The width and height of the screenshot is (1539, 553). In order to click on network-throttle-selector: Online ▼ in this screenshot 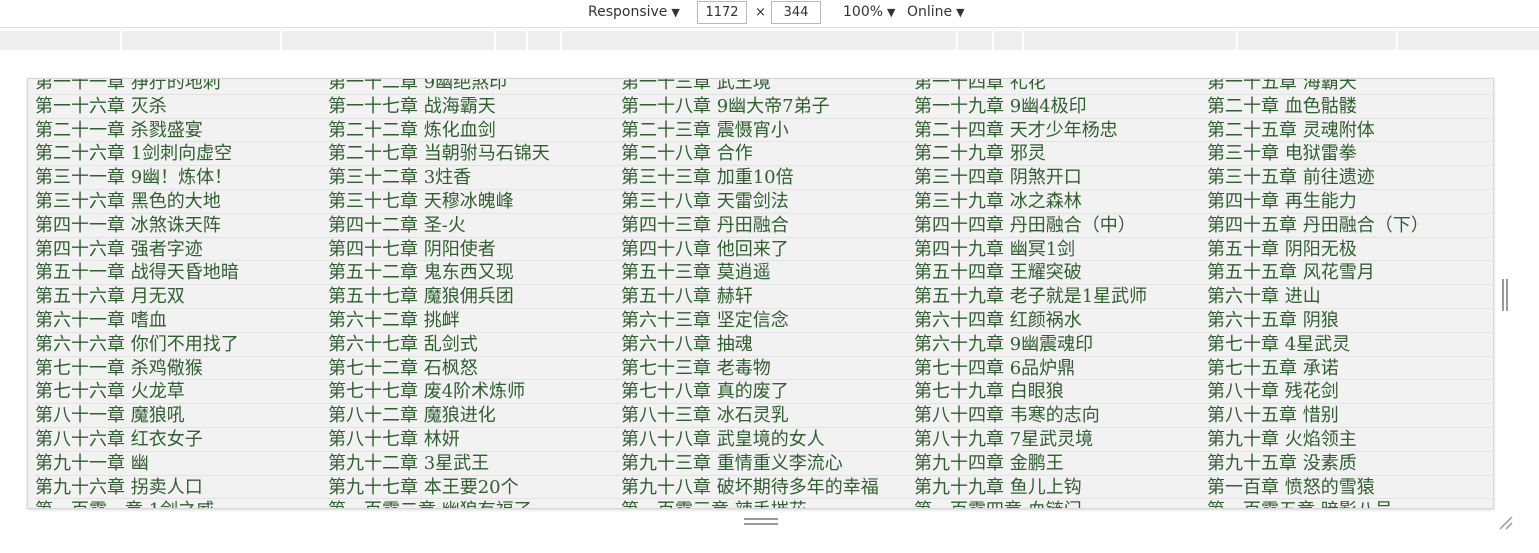, I will do `click(936, 12)`.